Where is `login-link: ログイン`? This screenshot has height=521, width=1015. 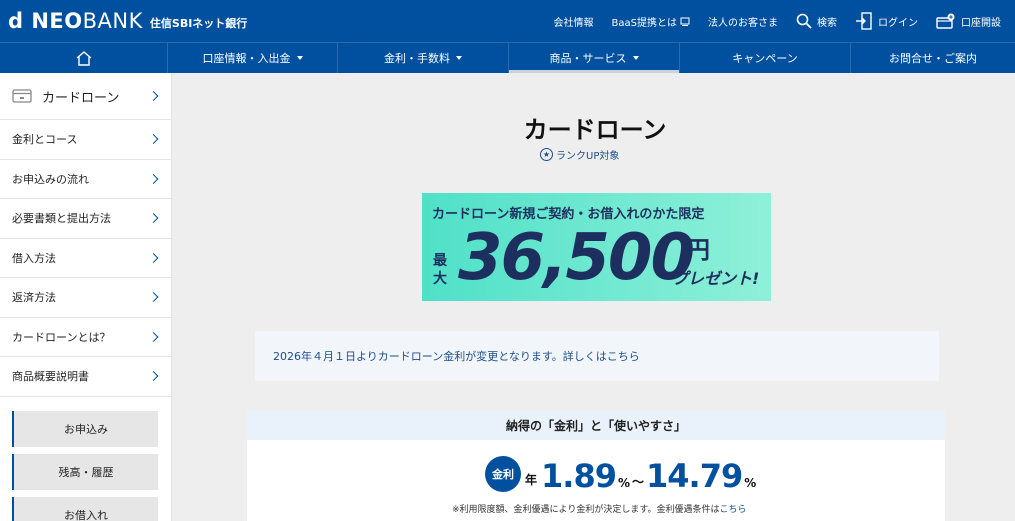
login-link: ログイン is located at coordinates (886, 21).